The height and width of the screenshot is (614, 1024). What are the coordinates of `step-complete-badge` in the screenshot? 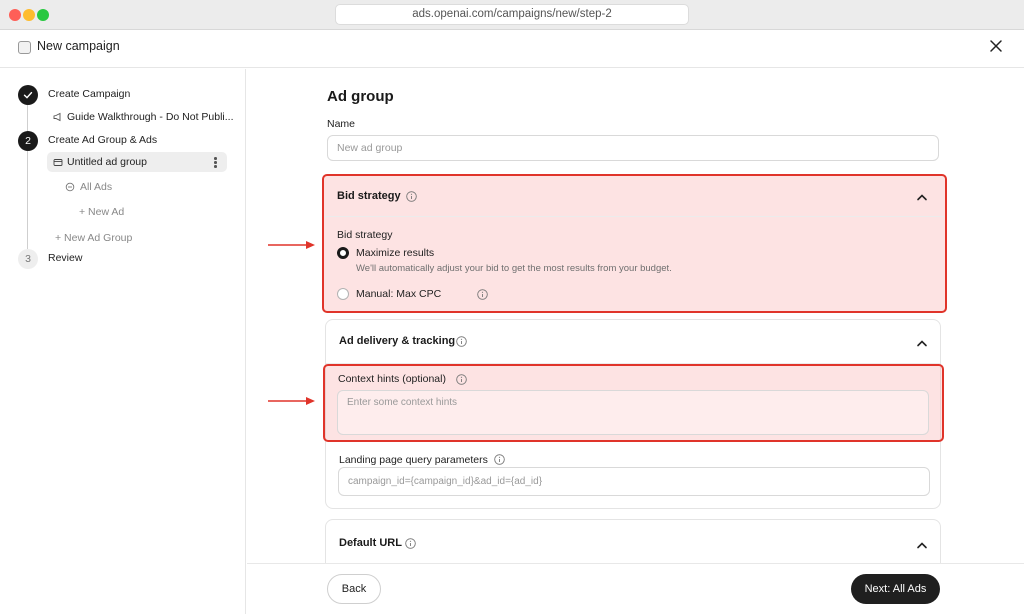 It's located at (28, 95).